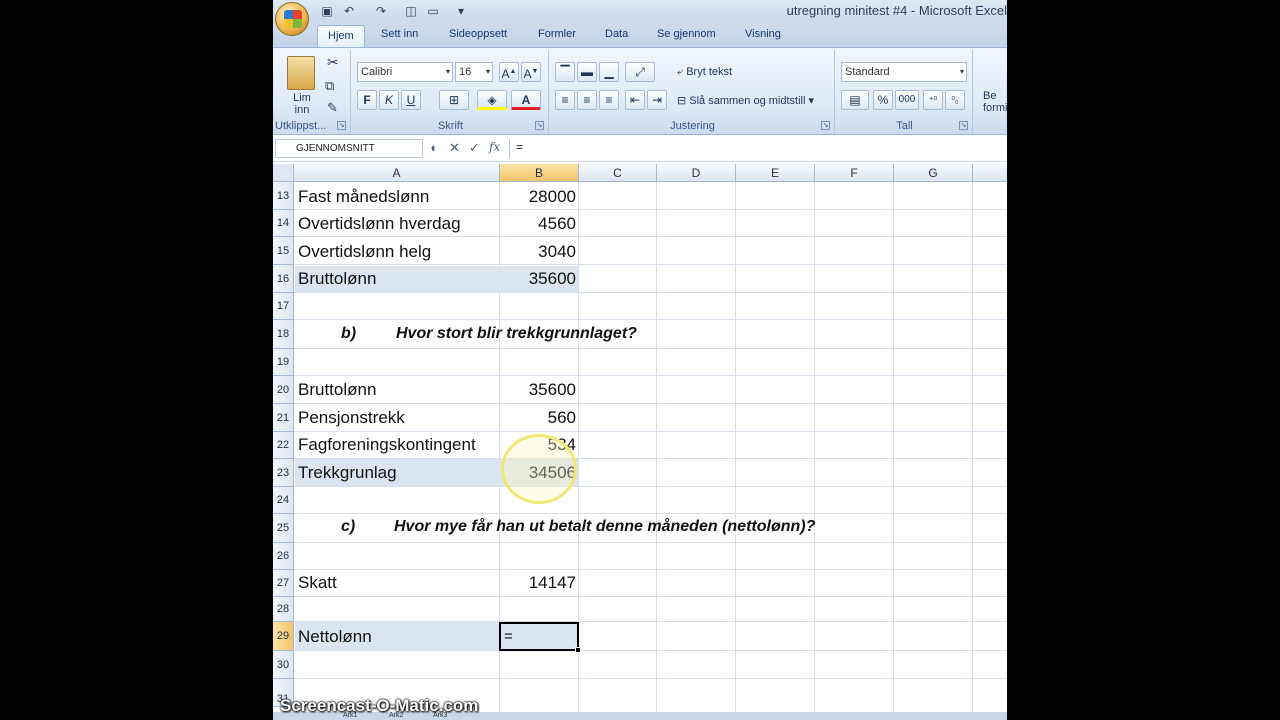 Image resolution: width=1280 pixels, height=720 pixels. Describe the element at coordinates (283, 196) in the screenshot. I see `row-header-13: 13` at that location.